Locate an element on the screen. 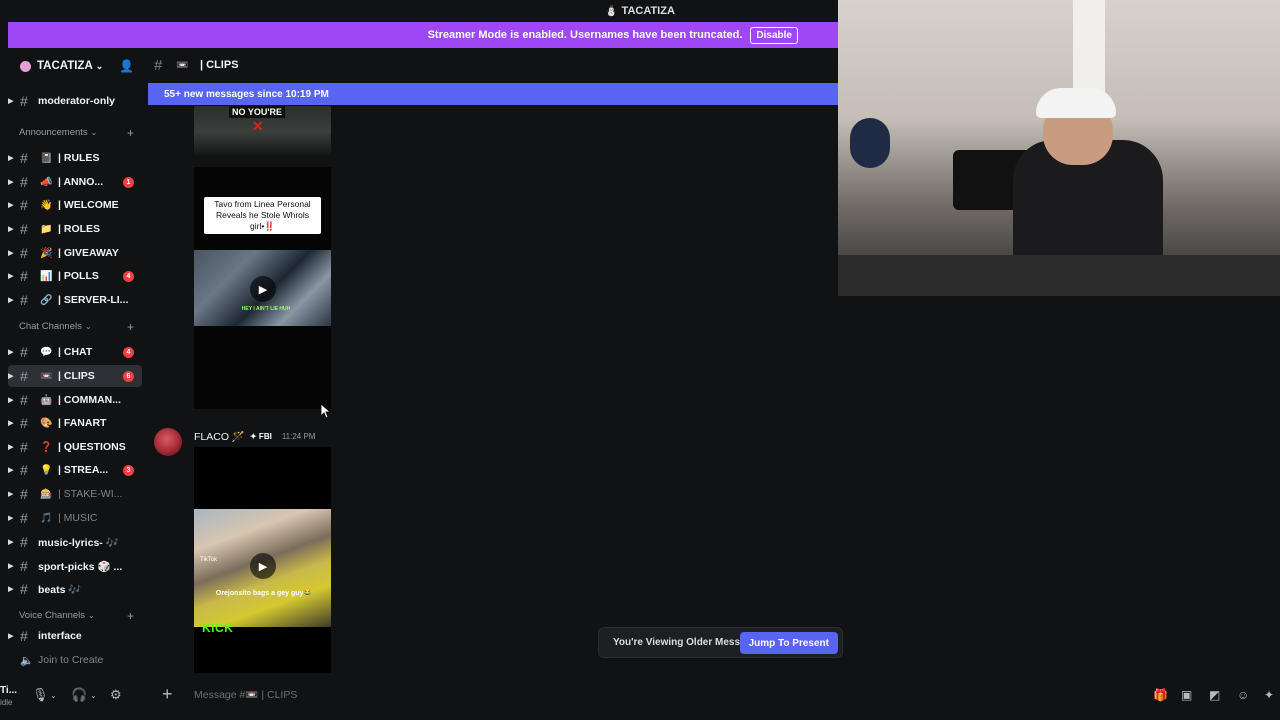 The image size is (1280, 720). sidebar-channel-item: ▶ # 👋 | WELCOME is located at coordinates (75, 205).